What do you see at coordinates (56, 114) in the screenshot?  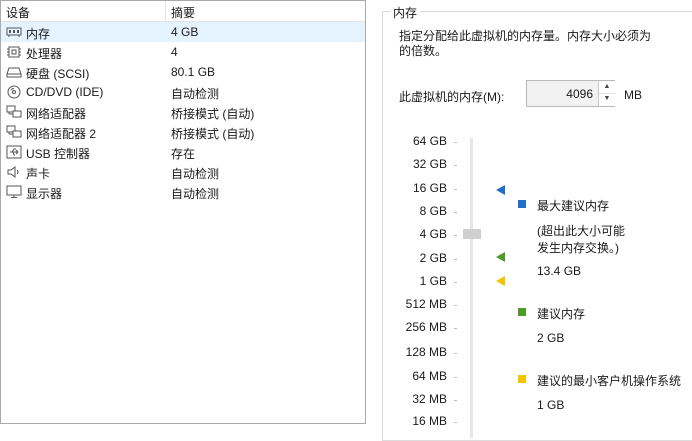 I see `device-name: 网络适配器` at bounding box center [56, 114].